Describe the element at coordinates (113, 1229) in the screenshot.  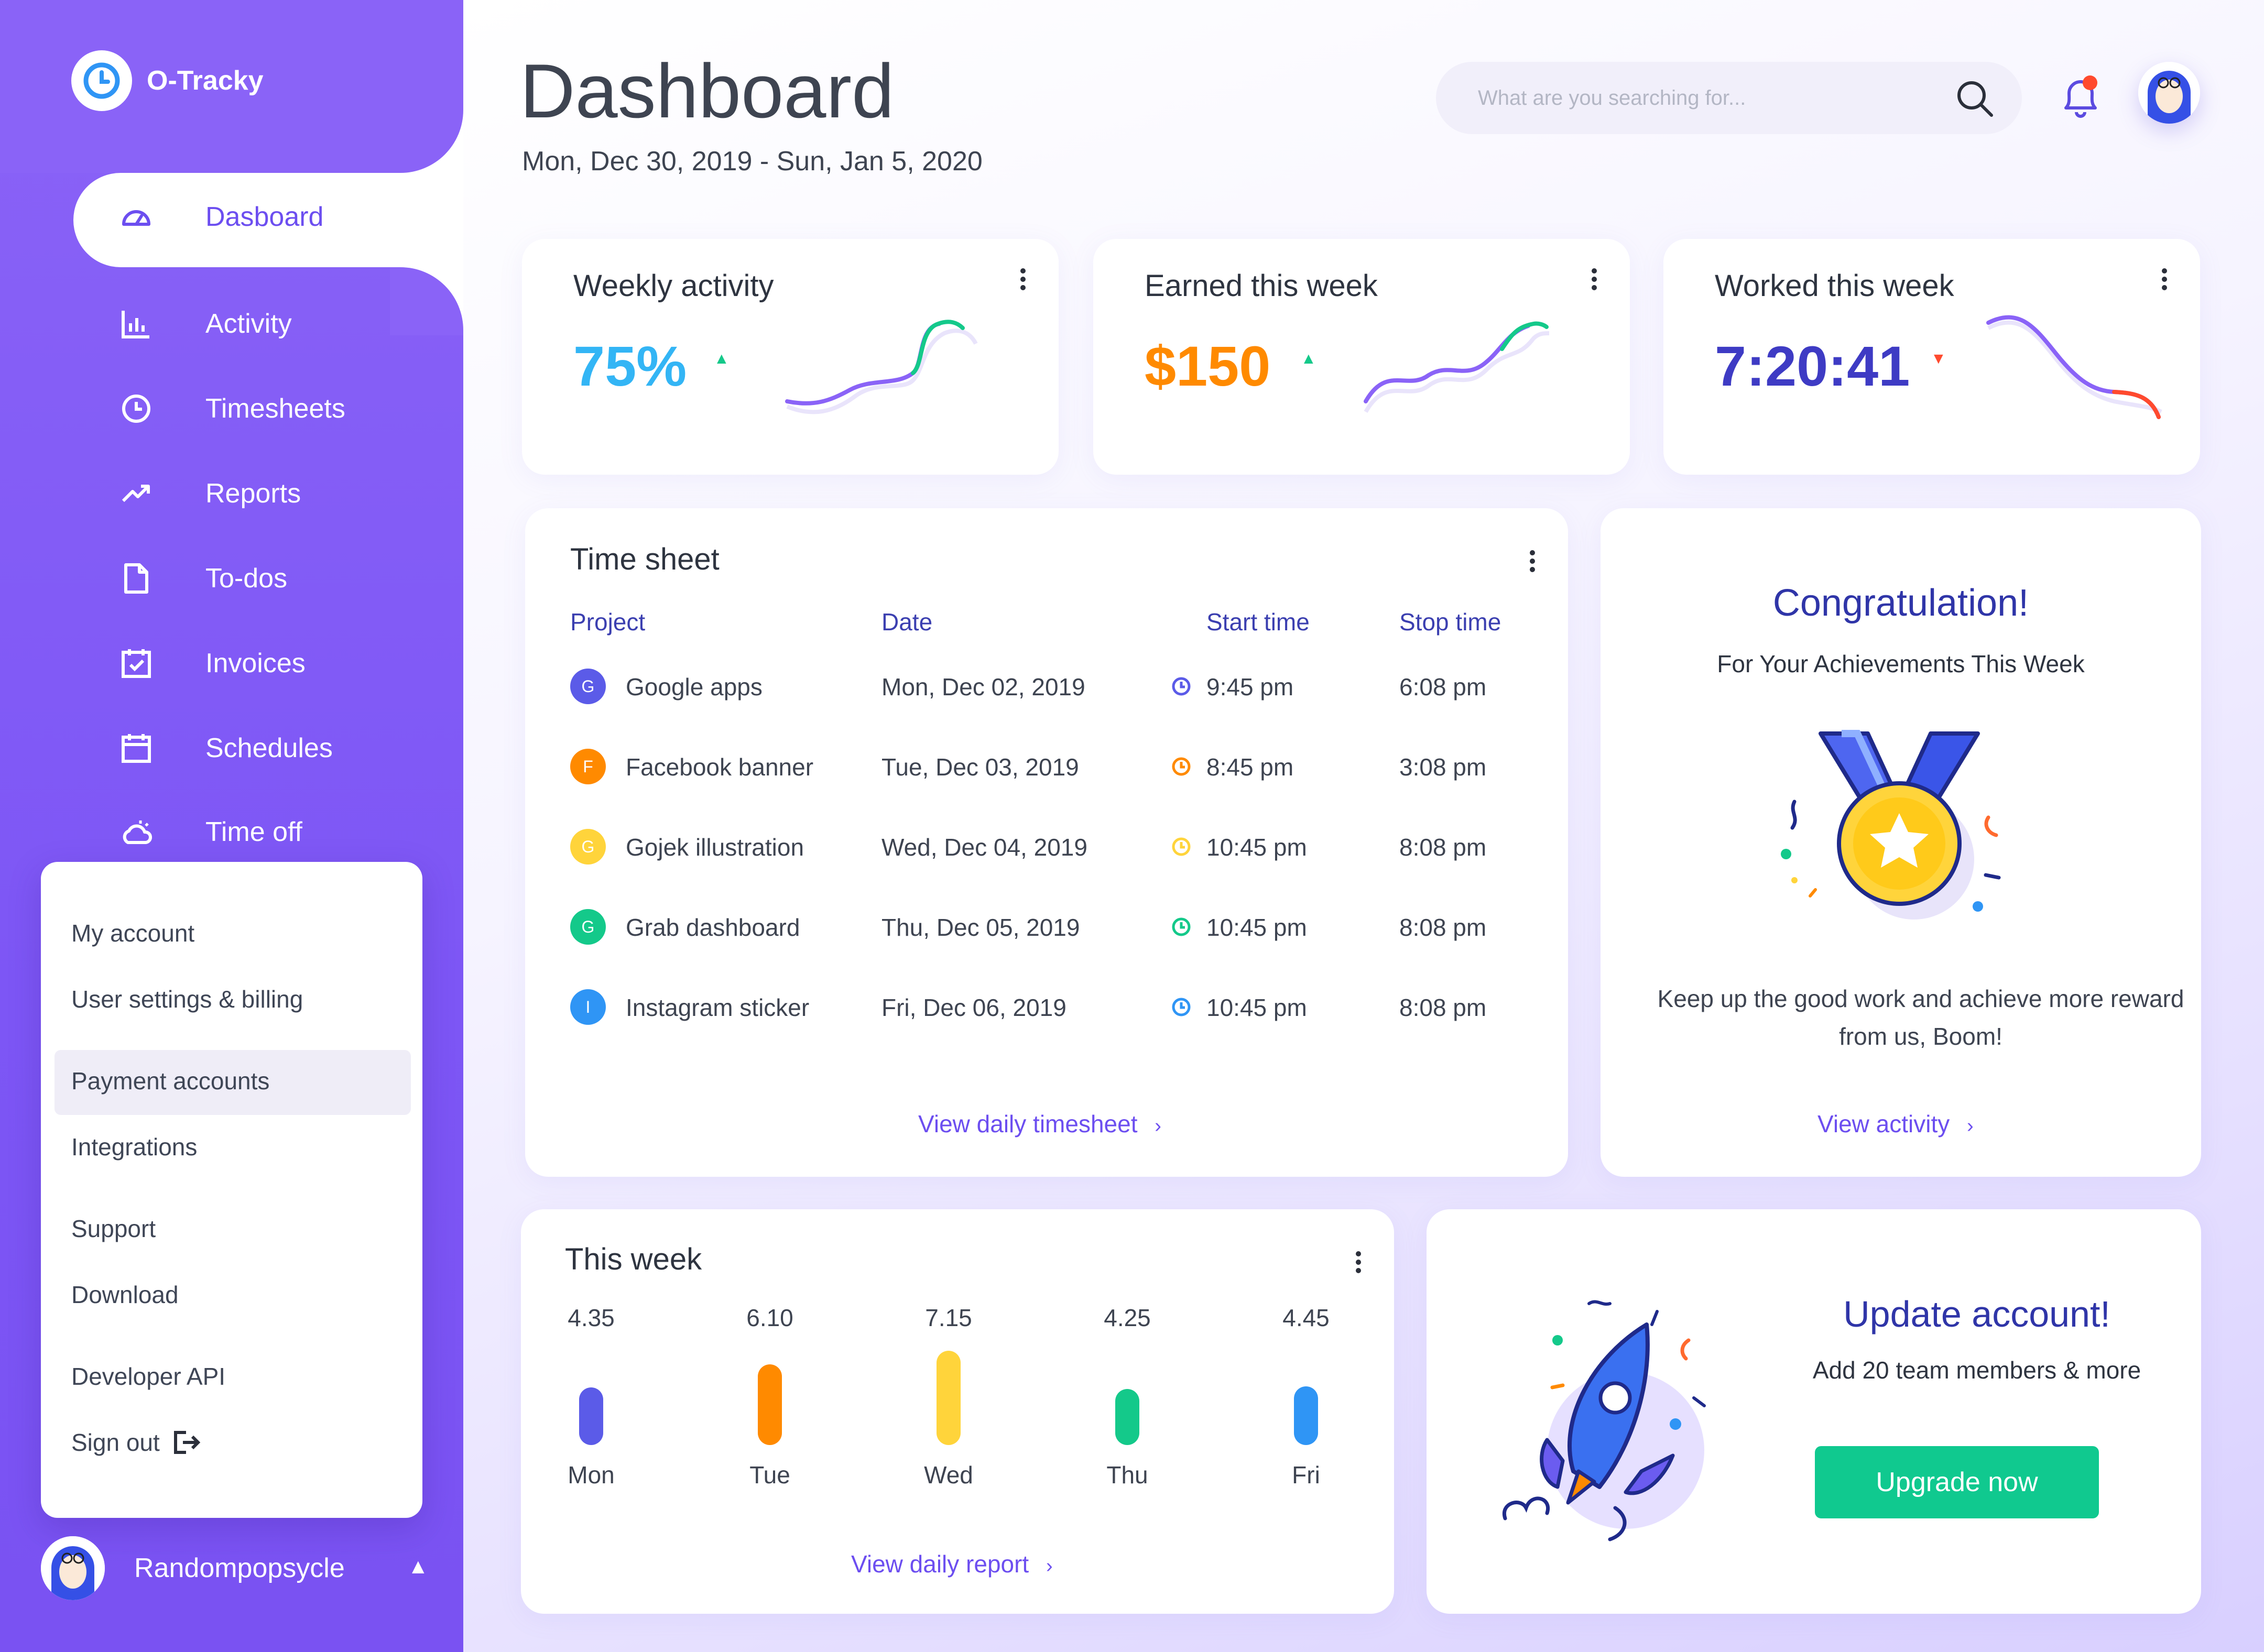
I see `menu-item-support: Support` at that location.